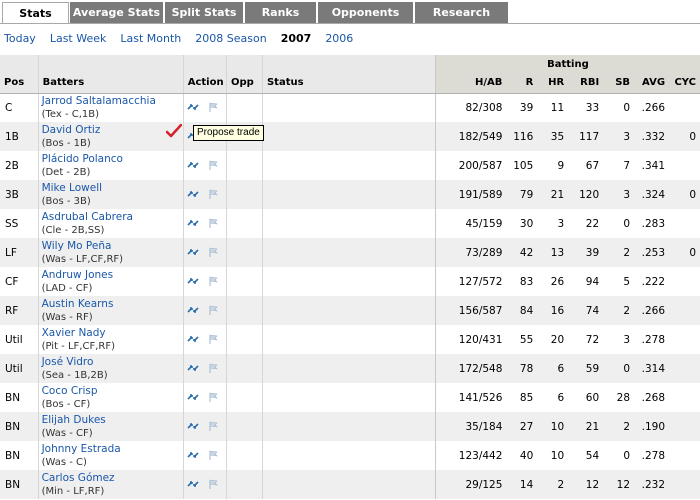  What do you see at coordinates (112, 478) in the screenshot?
I see `player-name-link: Carlos Gómez` at bounding box center [112, 478].